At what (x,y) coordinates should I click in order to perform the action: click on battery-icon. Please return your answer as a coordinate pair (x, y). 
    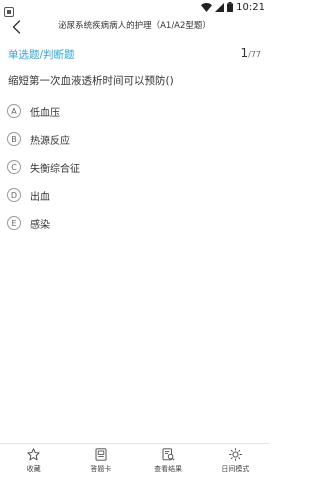
    Looking at the image, I should click on (230, 7).